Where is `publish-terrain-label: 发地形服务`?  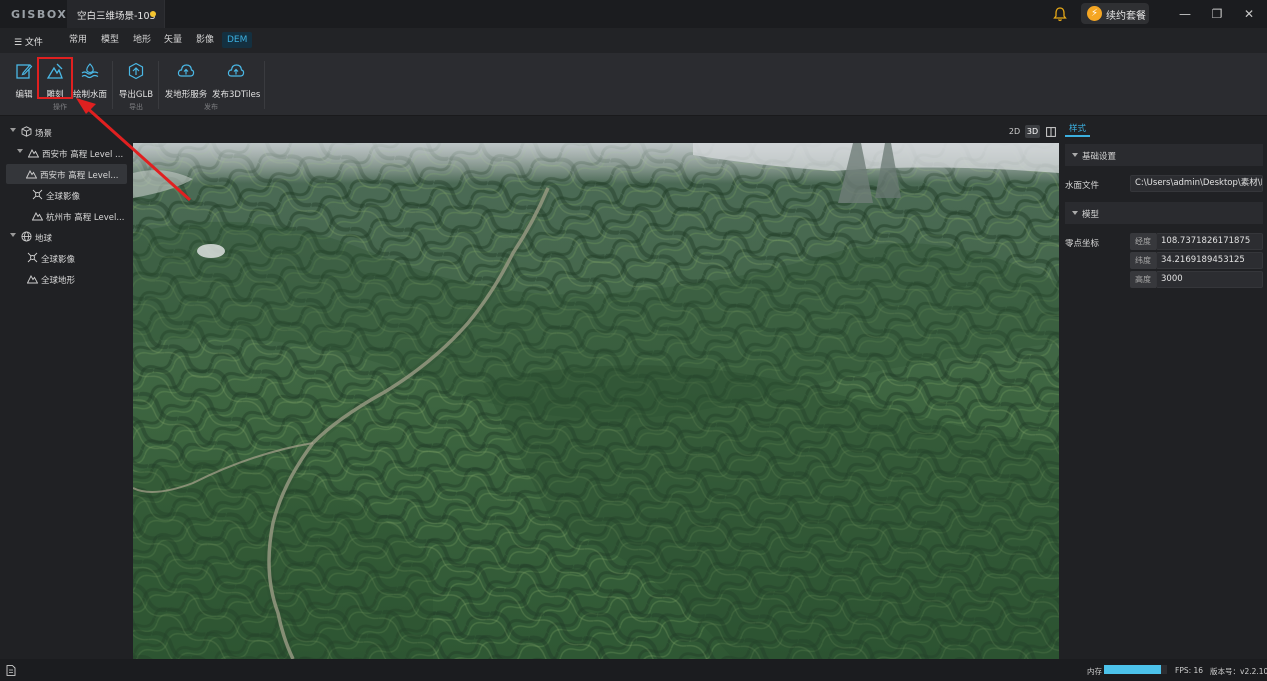 publish-terrain-label: 发地形服务 is located at coordinates (186, 95).